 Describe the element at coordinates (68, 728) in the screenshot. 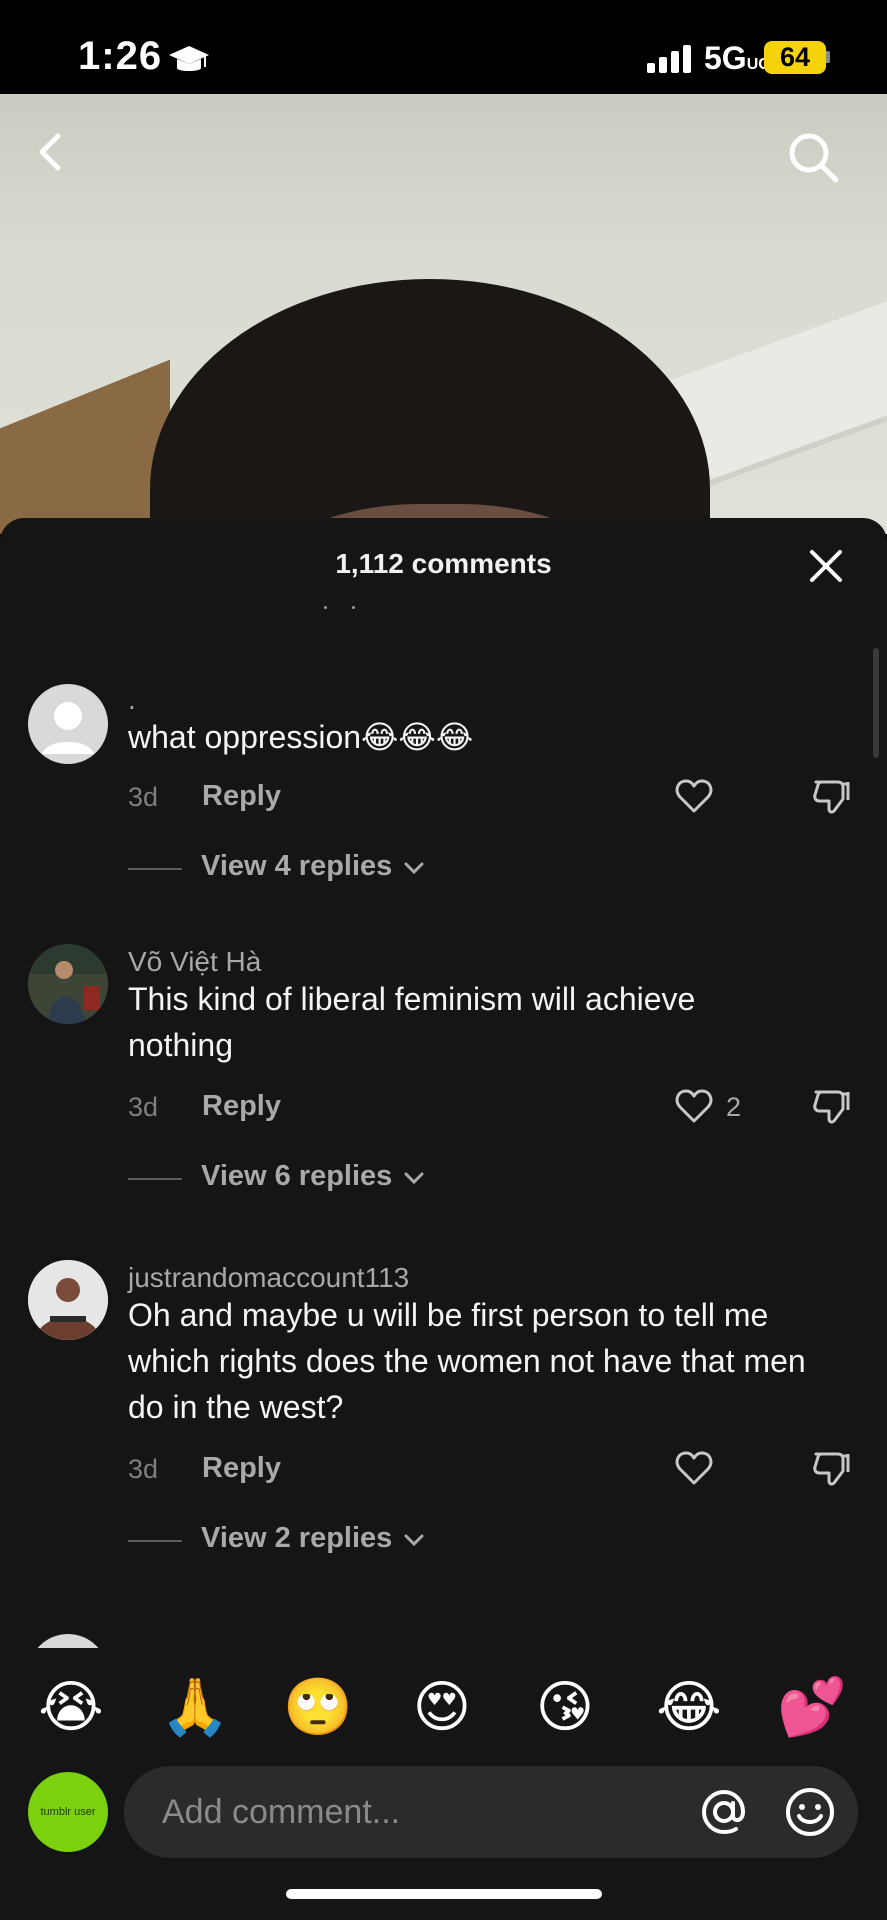

I see `default-avatar-icon` at that location.